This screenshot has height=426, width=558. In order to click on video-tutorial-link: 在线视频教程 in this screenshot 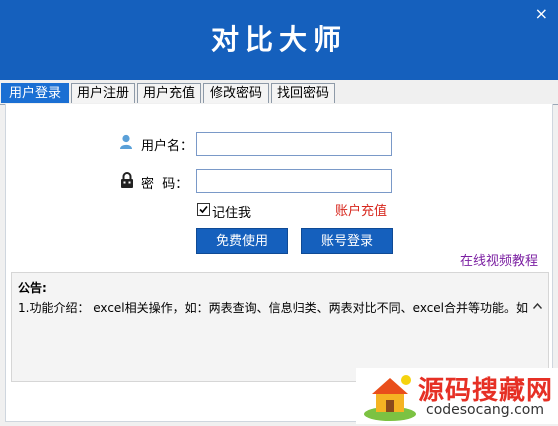, I will do `click(499, 259)`.